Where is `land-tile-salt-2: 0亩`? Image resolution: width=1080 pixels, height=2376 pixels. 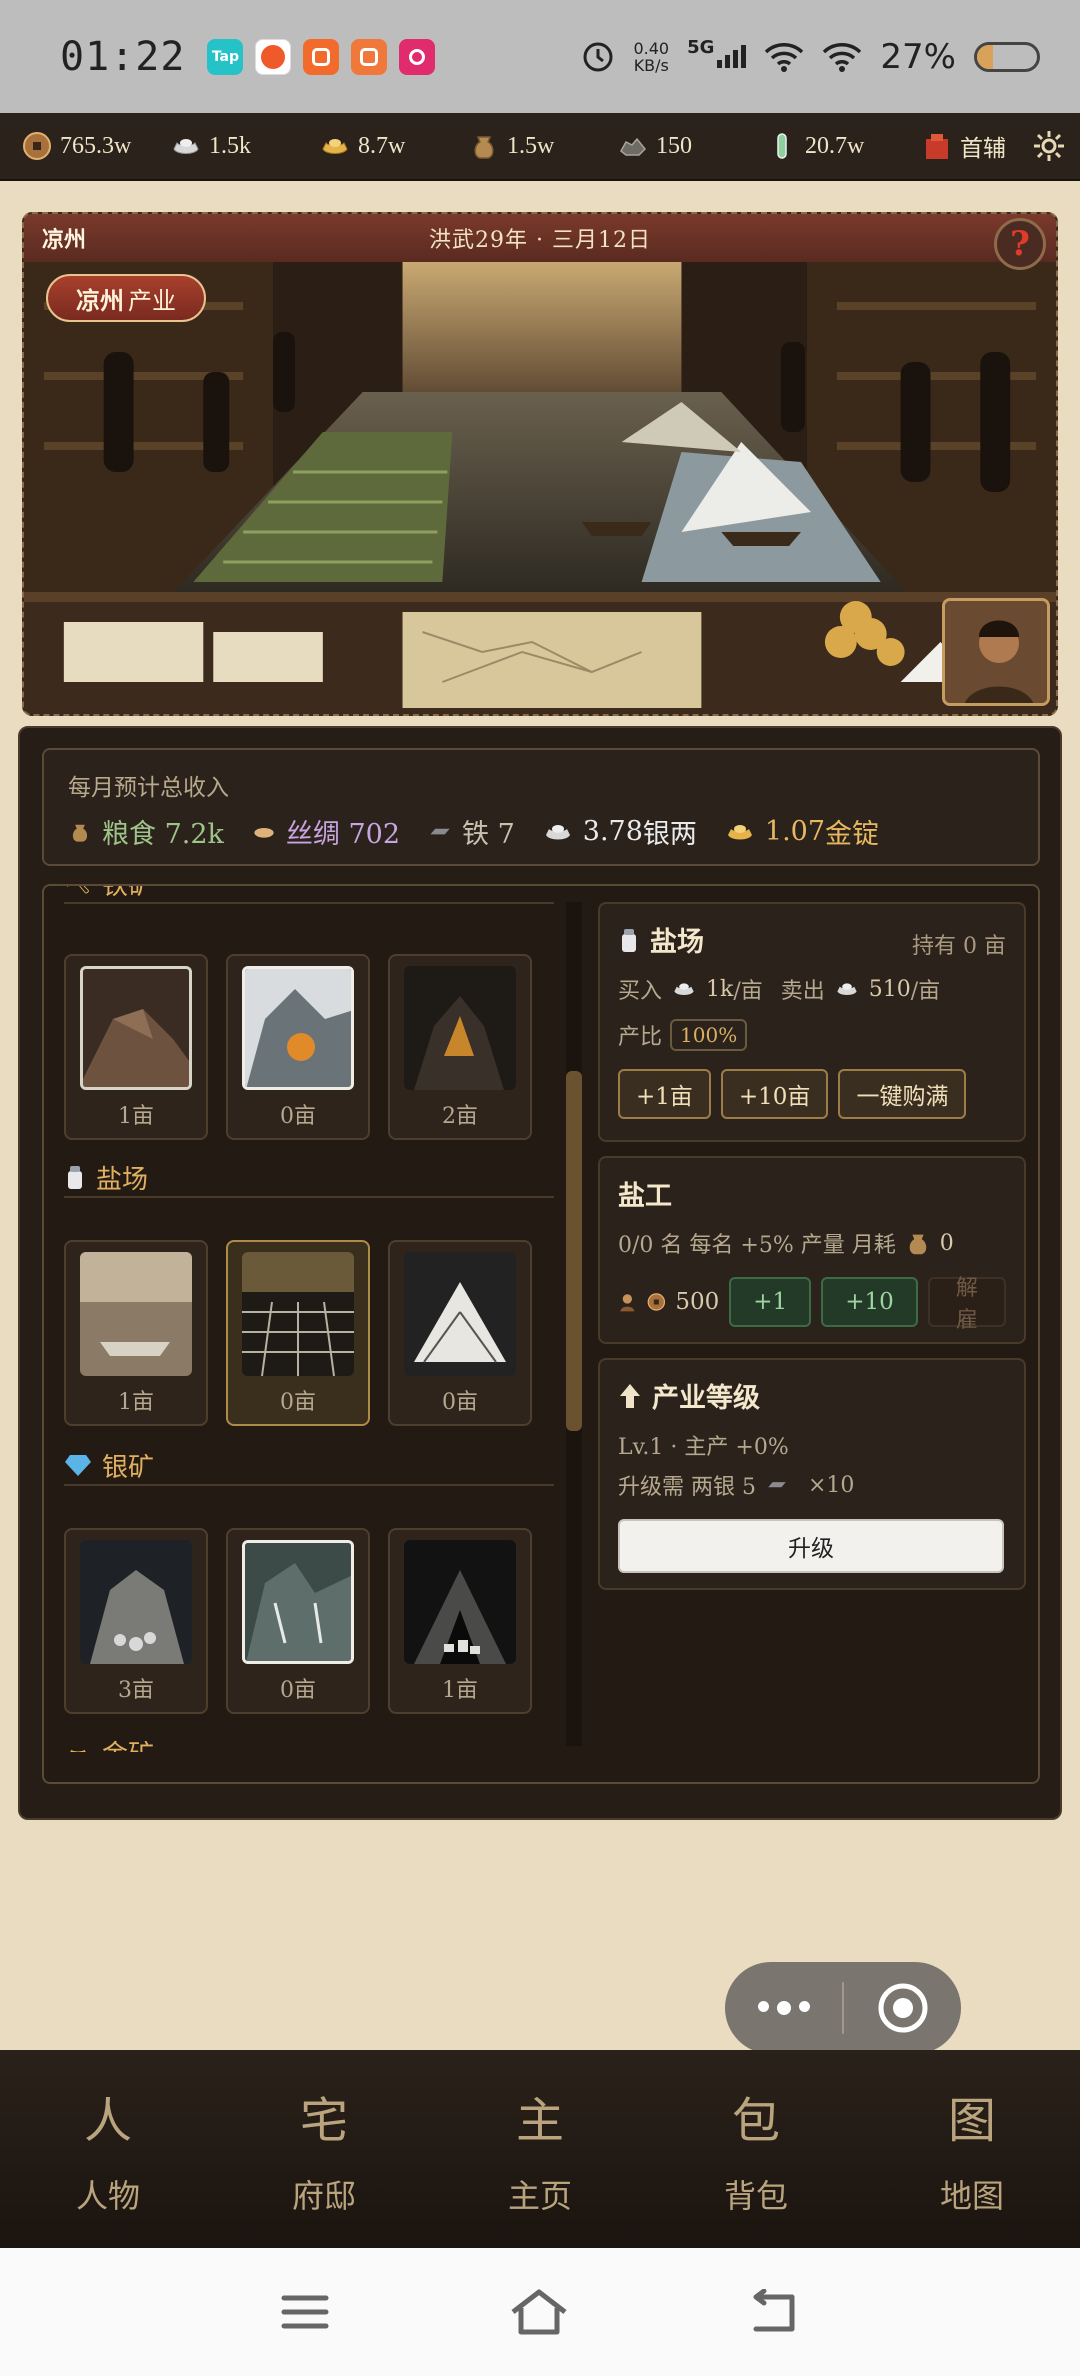 land-tile-salt-2: 0亩 is located at coordinates (298, 1333).